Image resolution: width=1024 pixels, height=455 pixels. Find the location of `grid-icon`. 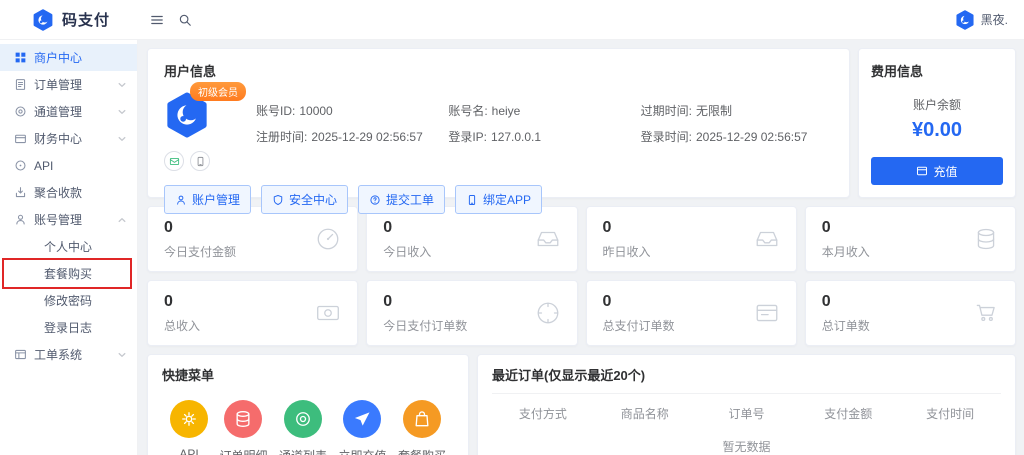

grid-icon is located at coordinates (20, 57).